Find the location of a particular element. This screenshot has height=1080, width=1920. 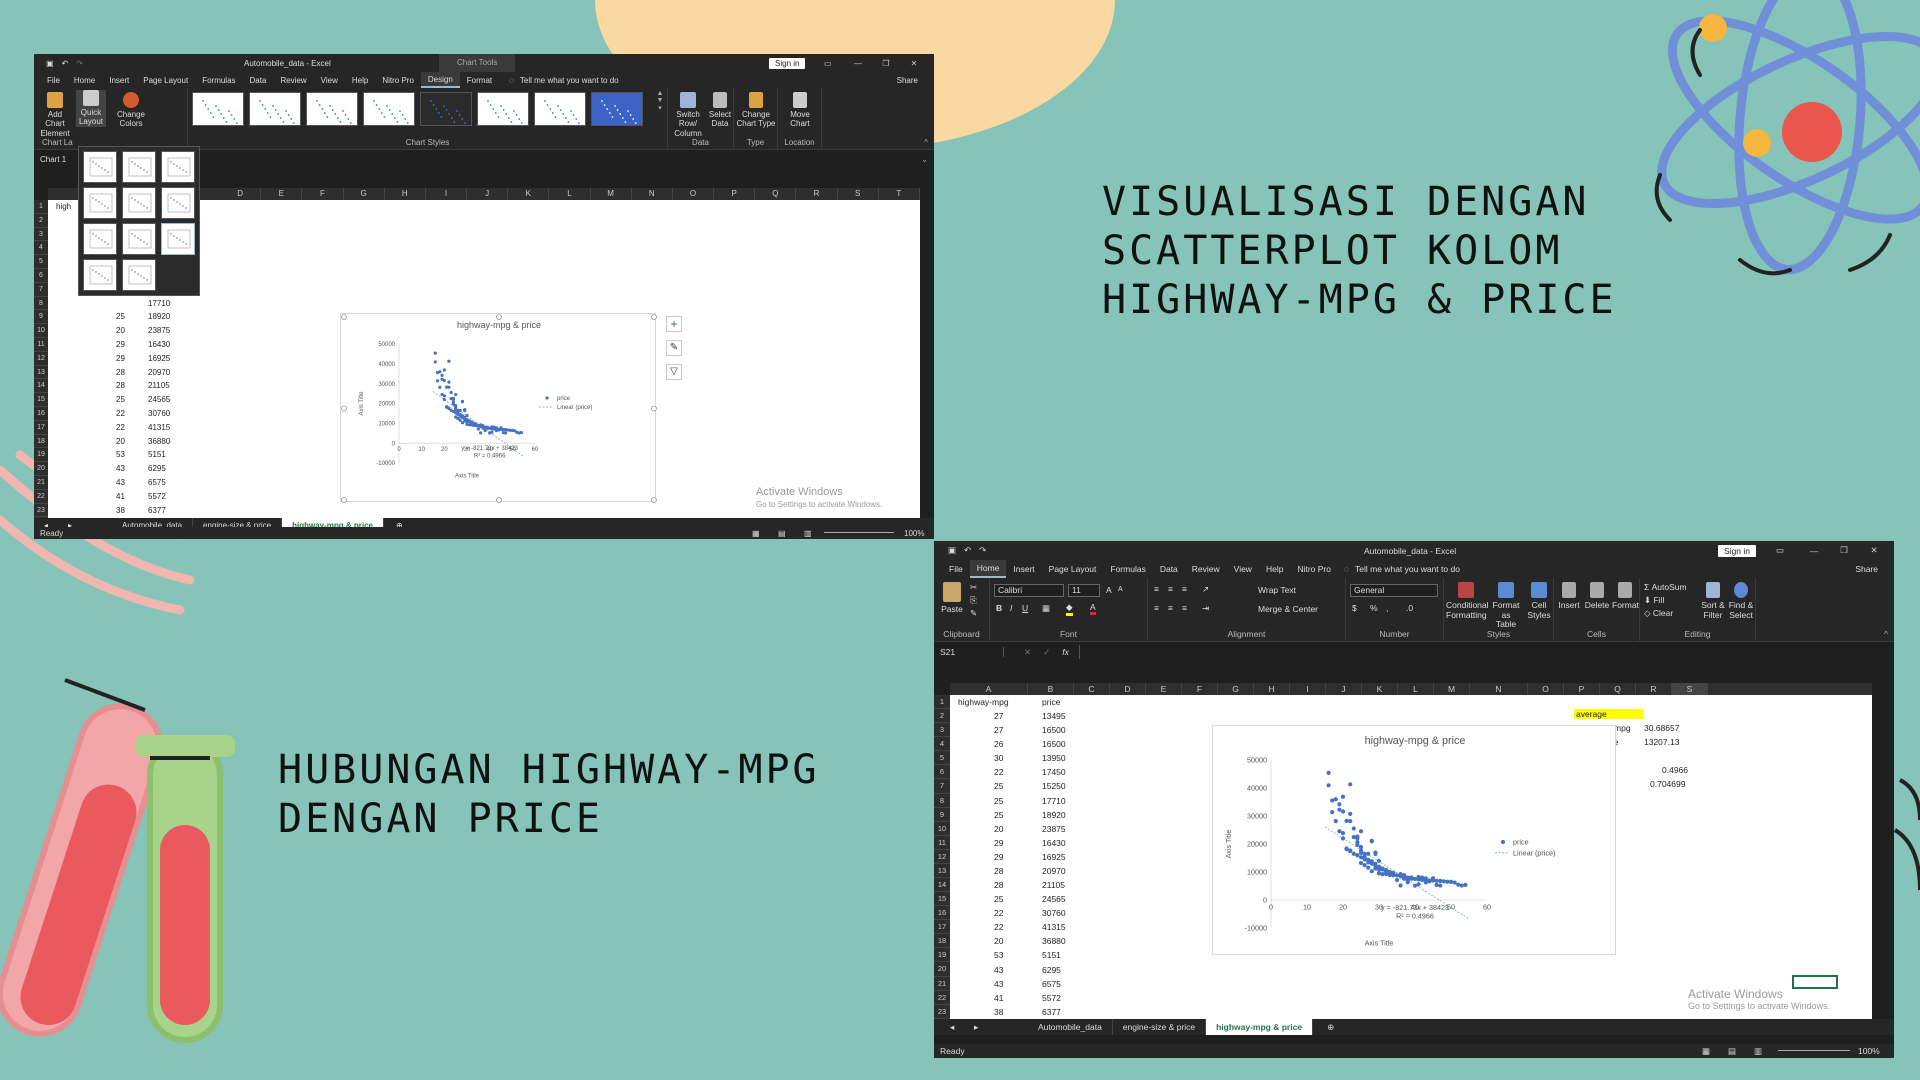

chart-style-option is located at coordinates (446, 109).